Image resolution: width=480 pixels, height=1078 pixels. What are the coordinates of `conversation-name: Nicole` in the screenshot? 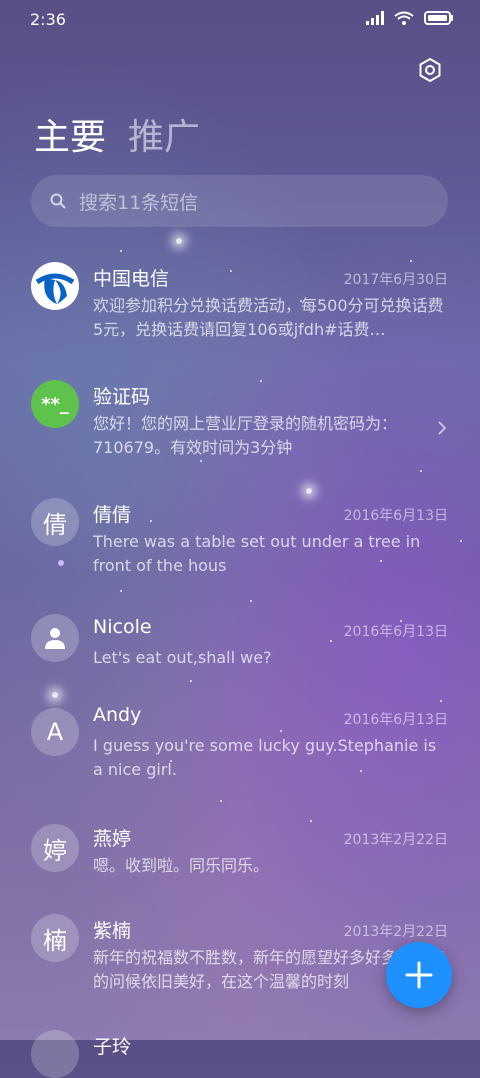 It's located at (122, 627).